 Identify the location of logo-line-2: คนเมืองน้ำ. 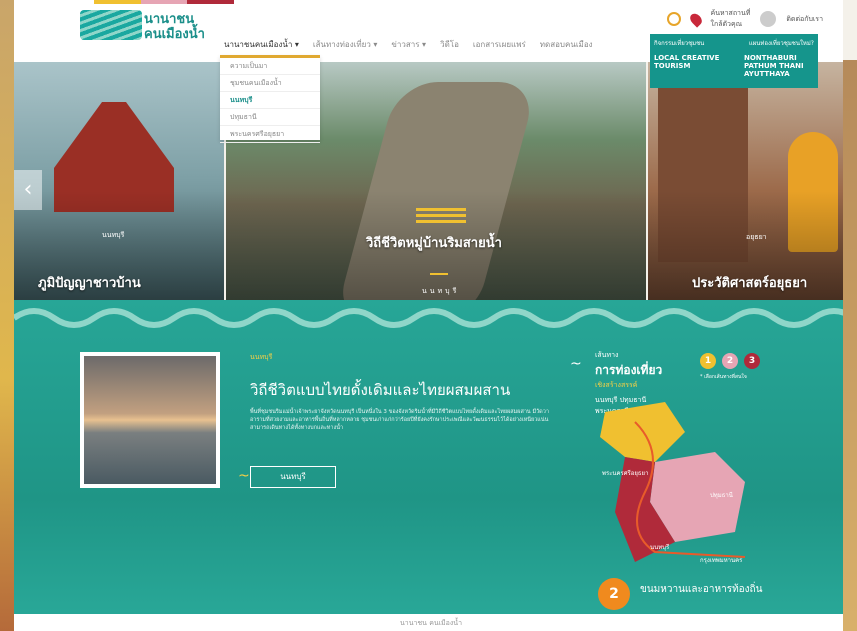
(174, 34).